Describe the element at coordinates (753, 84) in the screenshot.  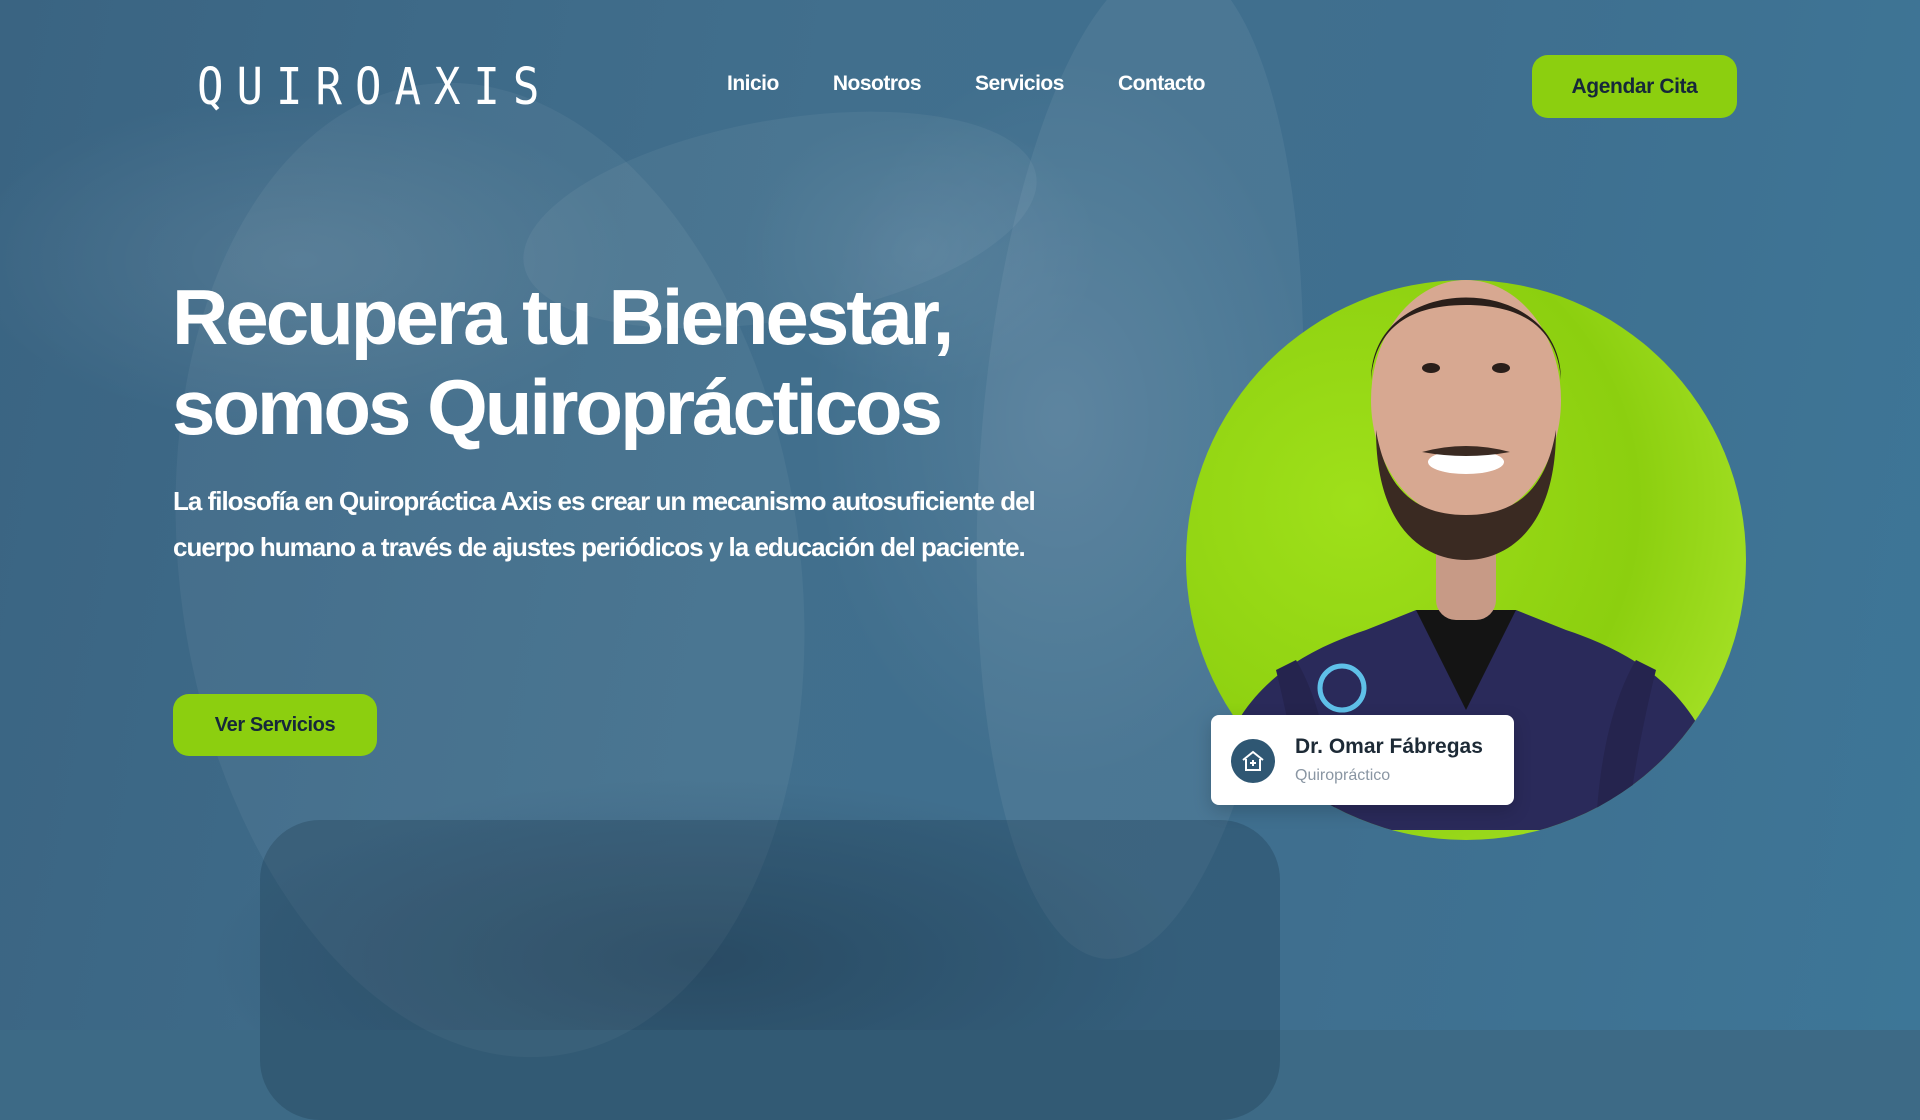
I see `nav-link-inicio: Inicio` at that location.